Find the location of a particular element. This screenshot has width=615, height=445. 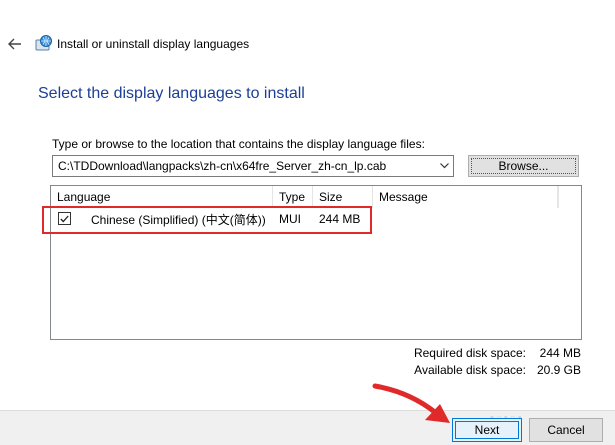

column-header-size: Size is located at coordinates (343, 197).